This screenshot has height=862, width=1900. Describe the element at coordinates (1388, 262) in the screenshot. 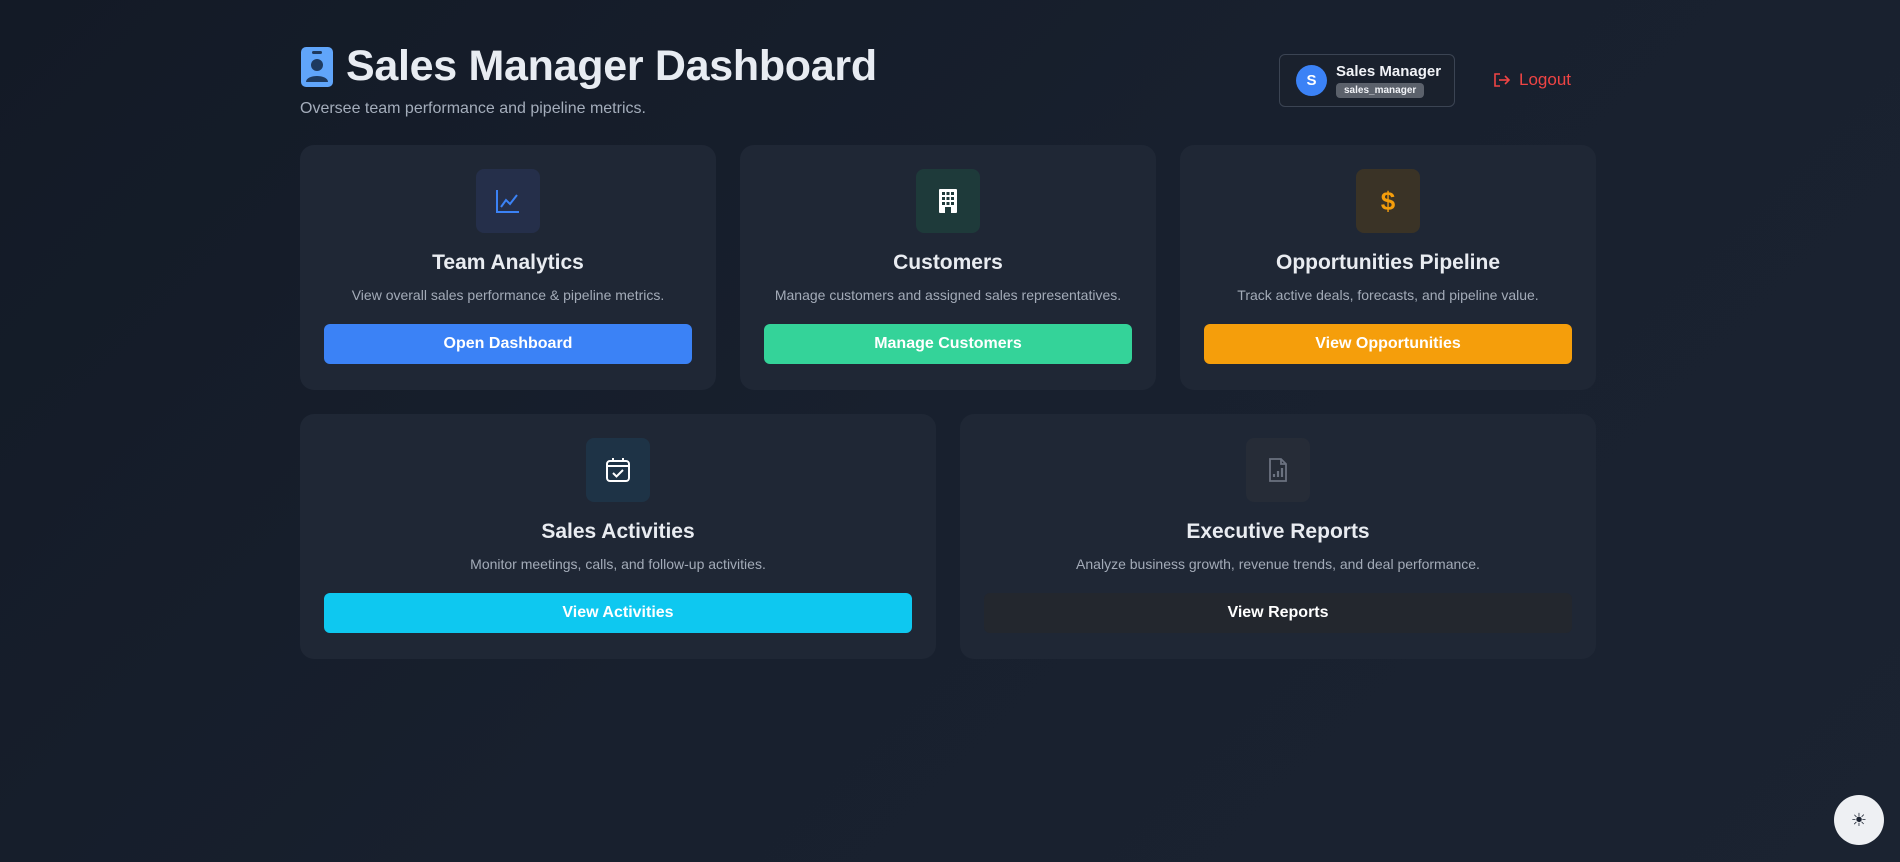

I see `card-title: Opportunities Pipeline` at that location.